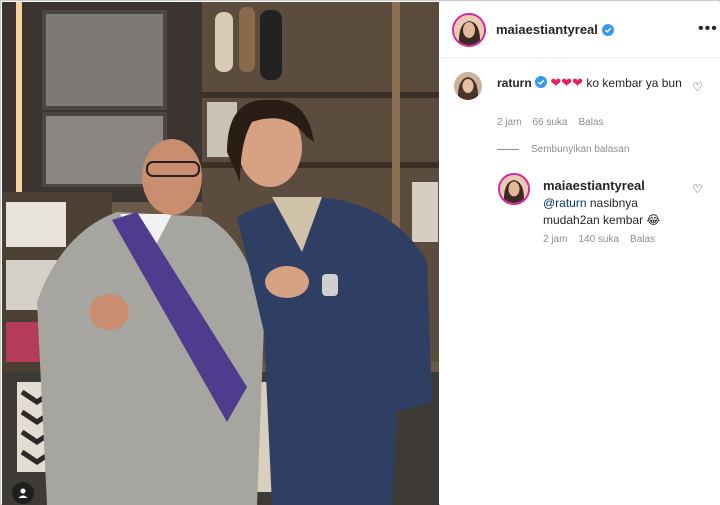 The image size is (720, 505). I want to click on comment-likes: 66 suka, so click(549, 122).